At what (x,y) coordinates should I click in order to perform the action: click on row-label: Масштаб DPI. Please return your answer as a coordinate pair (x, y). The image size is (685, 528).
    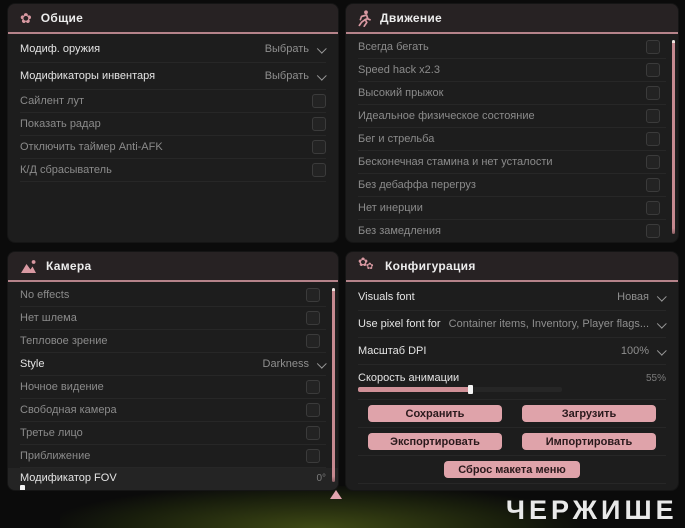
    Looking at the image, I should click on (392, 351).